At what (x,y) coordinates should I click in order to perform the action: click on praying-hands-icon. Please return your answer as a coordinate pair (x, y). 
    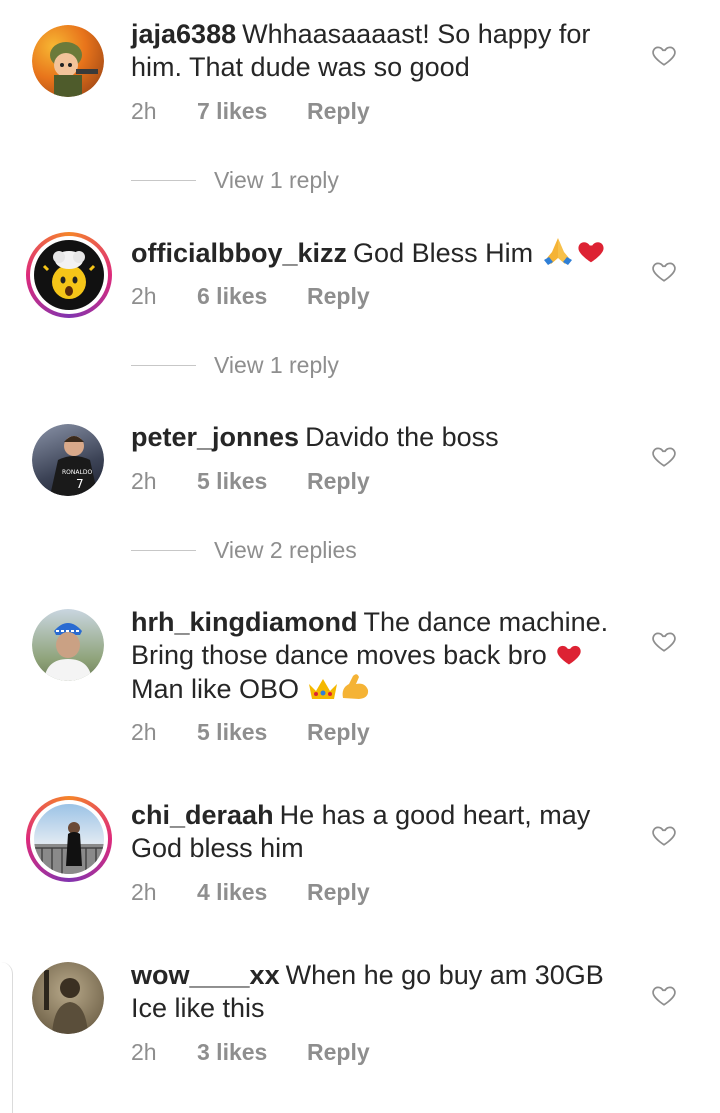
    Looking at the image, I should click on (557, 251).